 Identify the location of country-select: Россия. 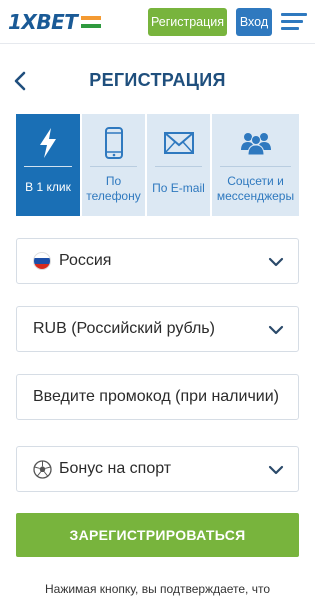
(157, 261).